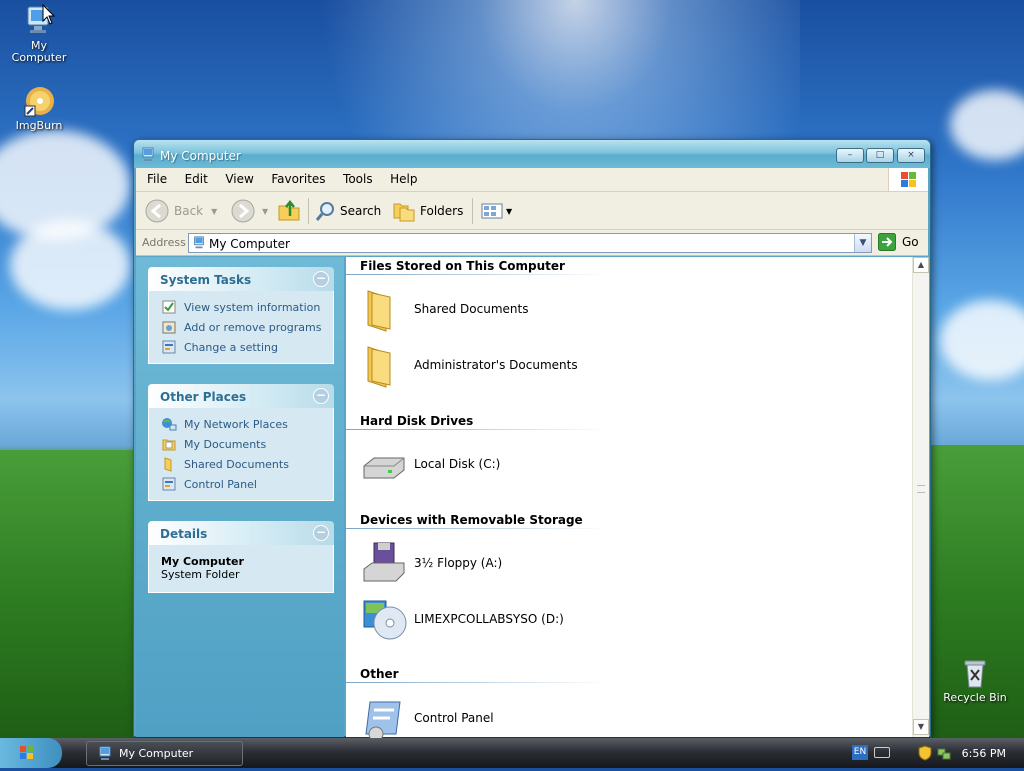 The image size is (1024, 771). I want to click on item-label: 3½ Floppy (A:), so click(458, 563).